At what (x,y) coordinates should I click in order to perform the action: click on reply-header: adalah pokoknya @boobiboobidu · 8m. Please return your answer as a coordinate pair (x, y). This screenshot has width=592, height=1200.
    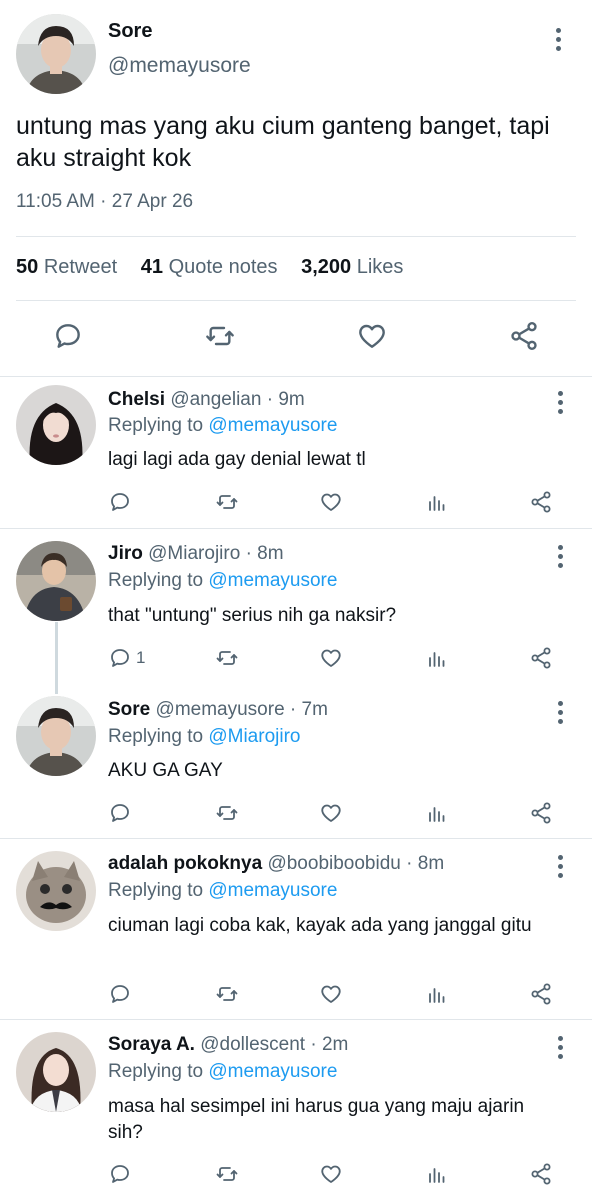
    Looking at the image, I should click on (276, 864).